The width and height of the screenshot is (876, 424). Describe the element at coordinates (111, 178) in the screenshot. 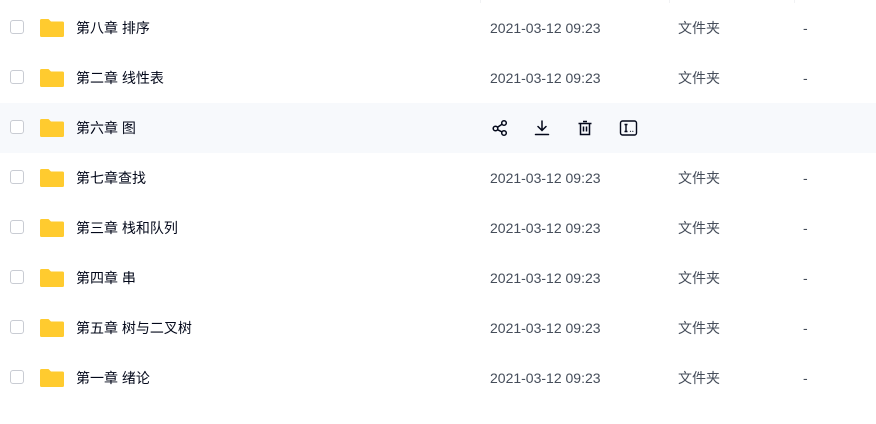

I see `file-name: 第七章查找` at that location.